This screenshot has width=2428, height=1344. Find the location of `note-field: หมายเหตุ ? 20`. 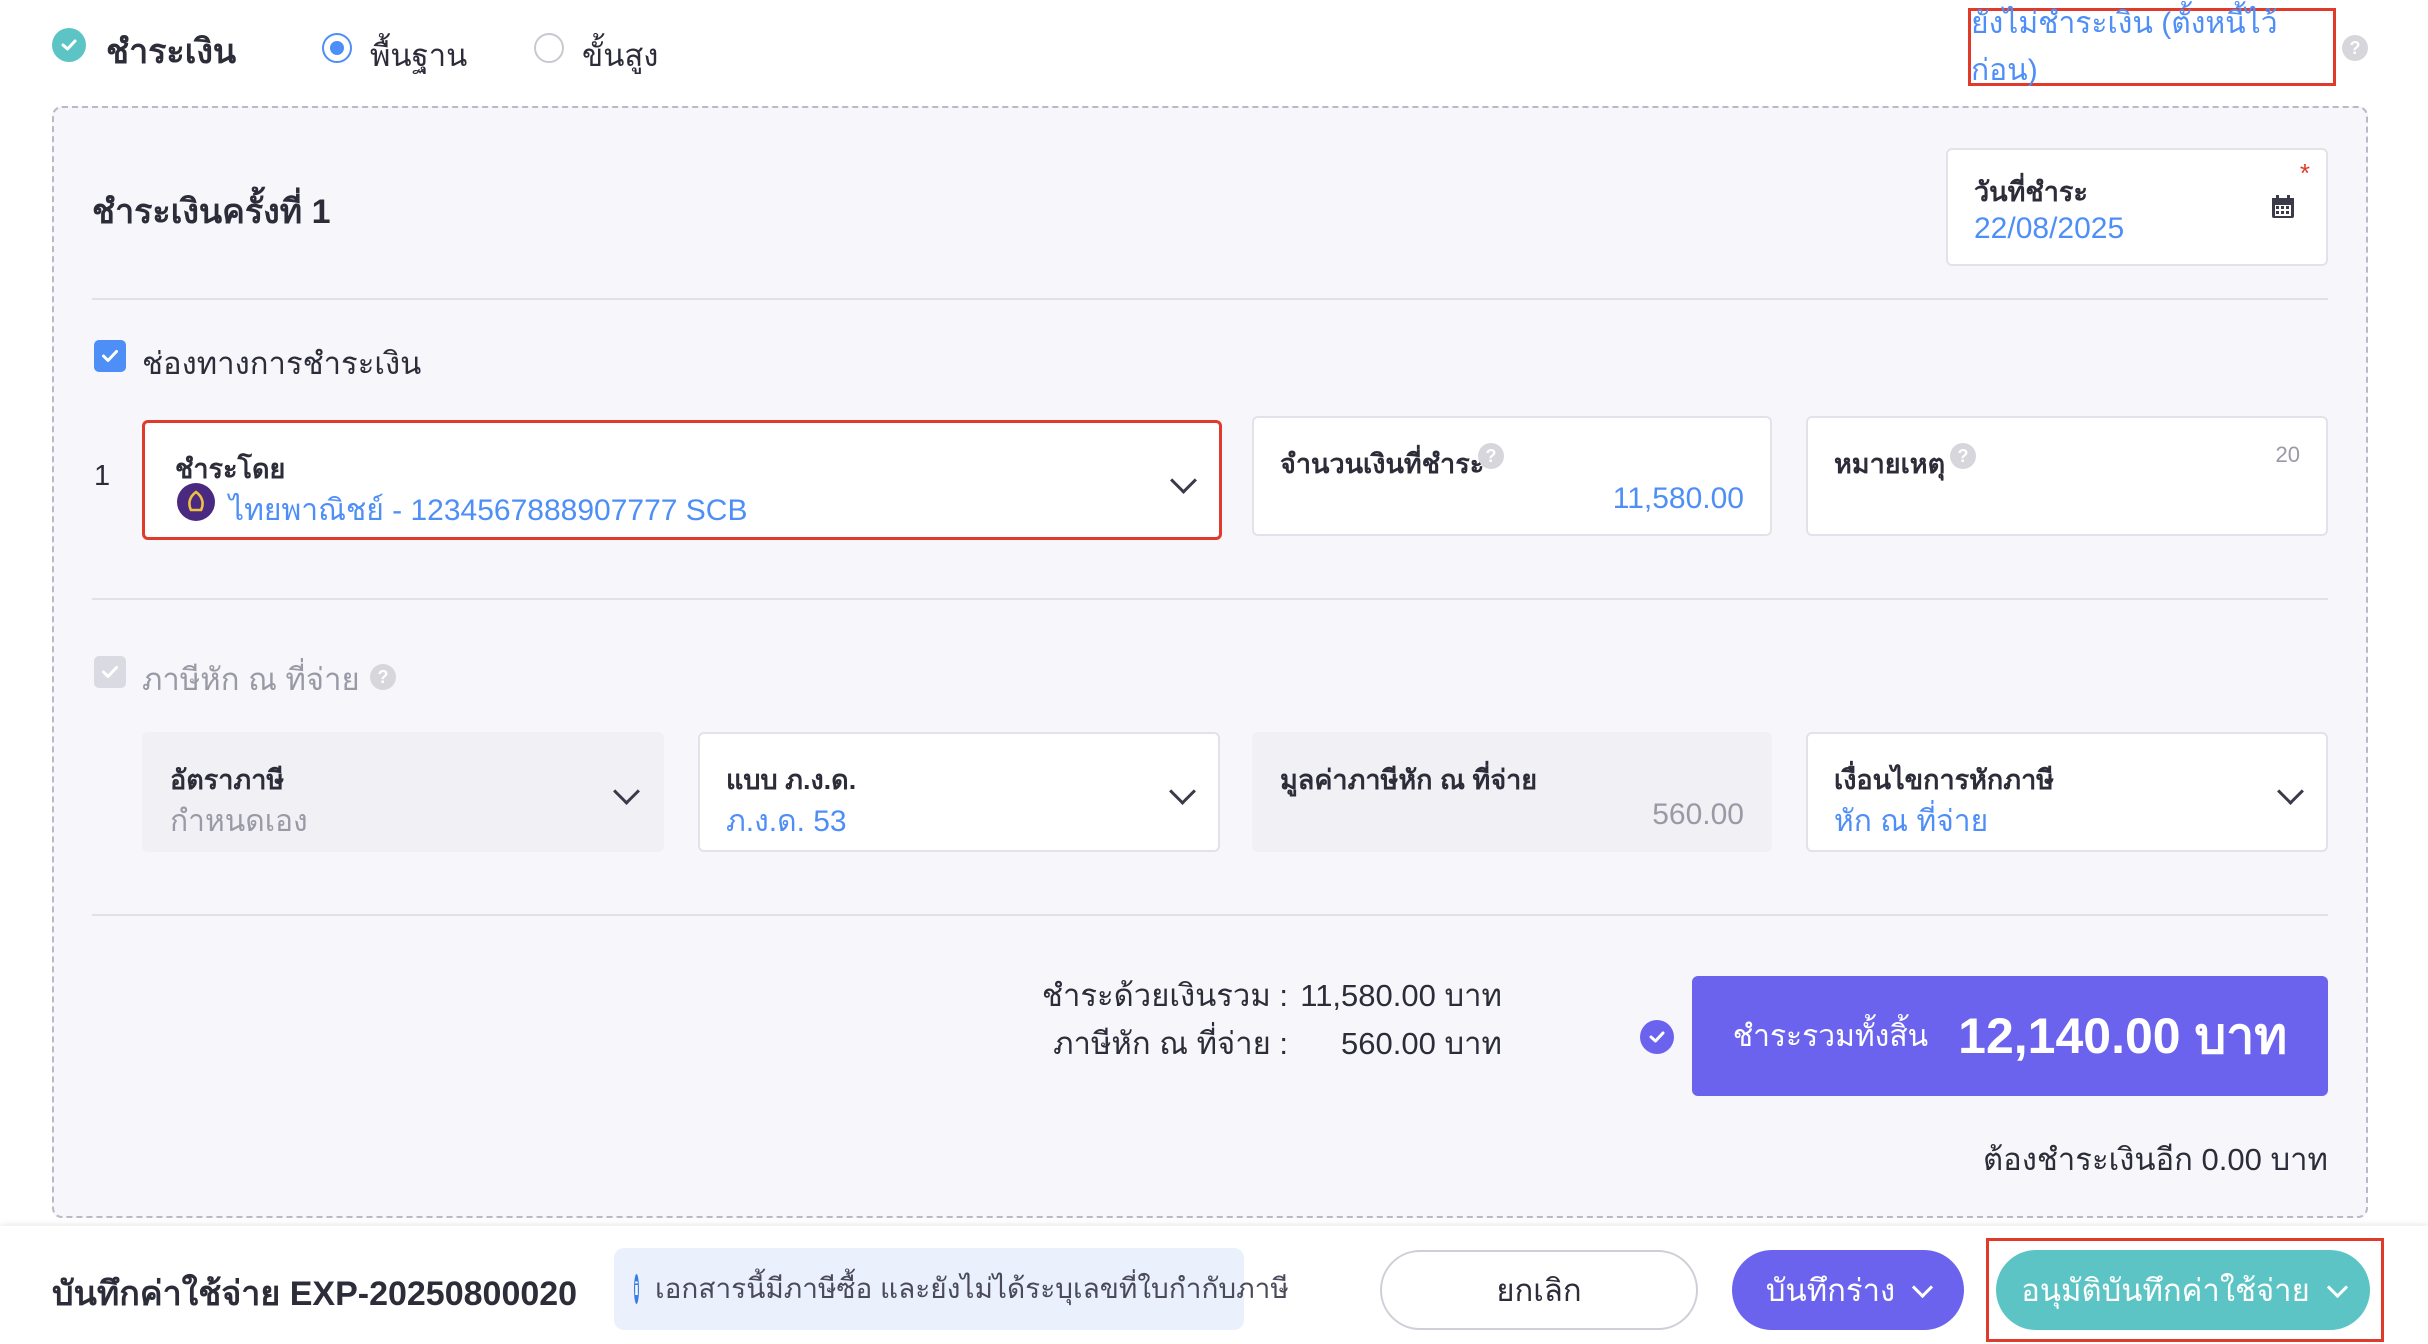

note-field: หมายเหตุ ? 20 is located at coordinates (2067, 476).